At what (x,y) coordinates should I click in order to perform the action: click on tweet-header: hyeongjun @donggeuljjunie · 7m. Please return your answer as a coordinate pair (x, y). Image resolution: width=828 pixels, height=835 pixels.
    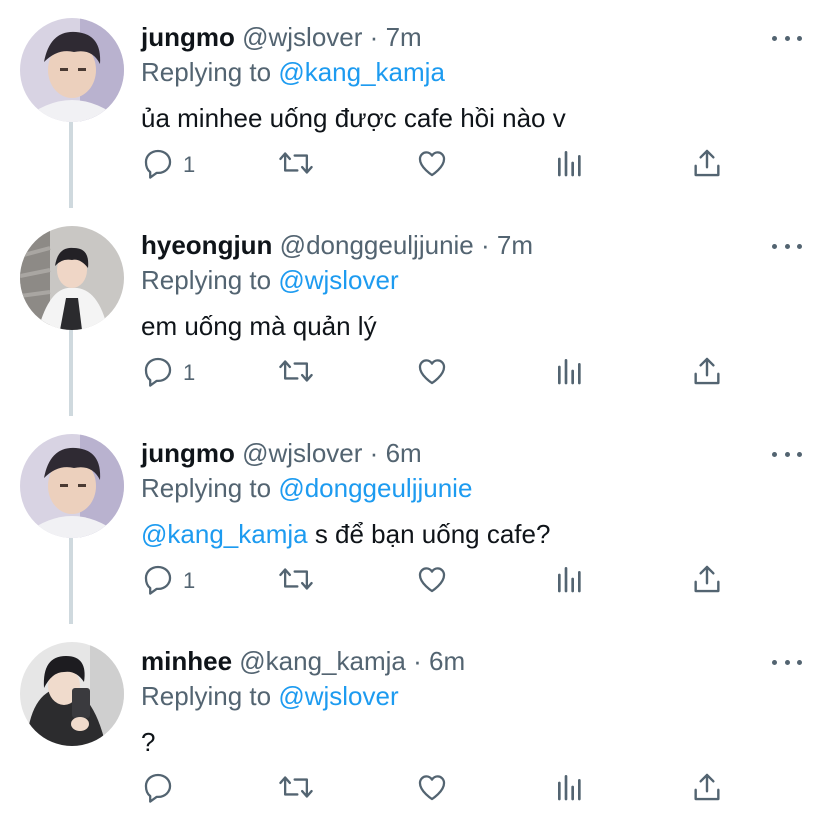
    Looking at the image, I should click on (337, 245).